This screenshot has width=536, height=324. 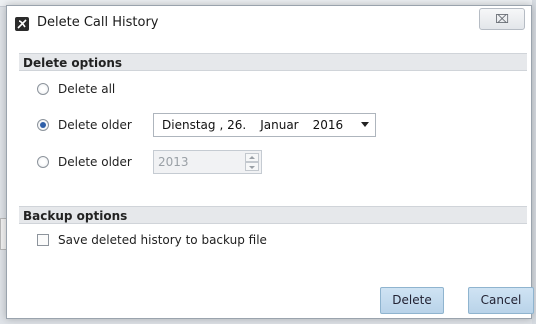 What do you see at coordinates (43, 240) in the screenshot?
I see `save-backup-checkbox` at bounding box center [43, 240].